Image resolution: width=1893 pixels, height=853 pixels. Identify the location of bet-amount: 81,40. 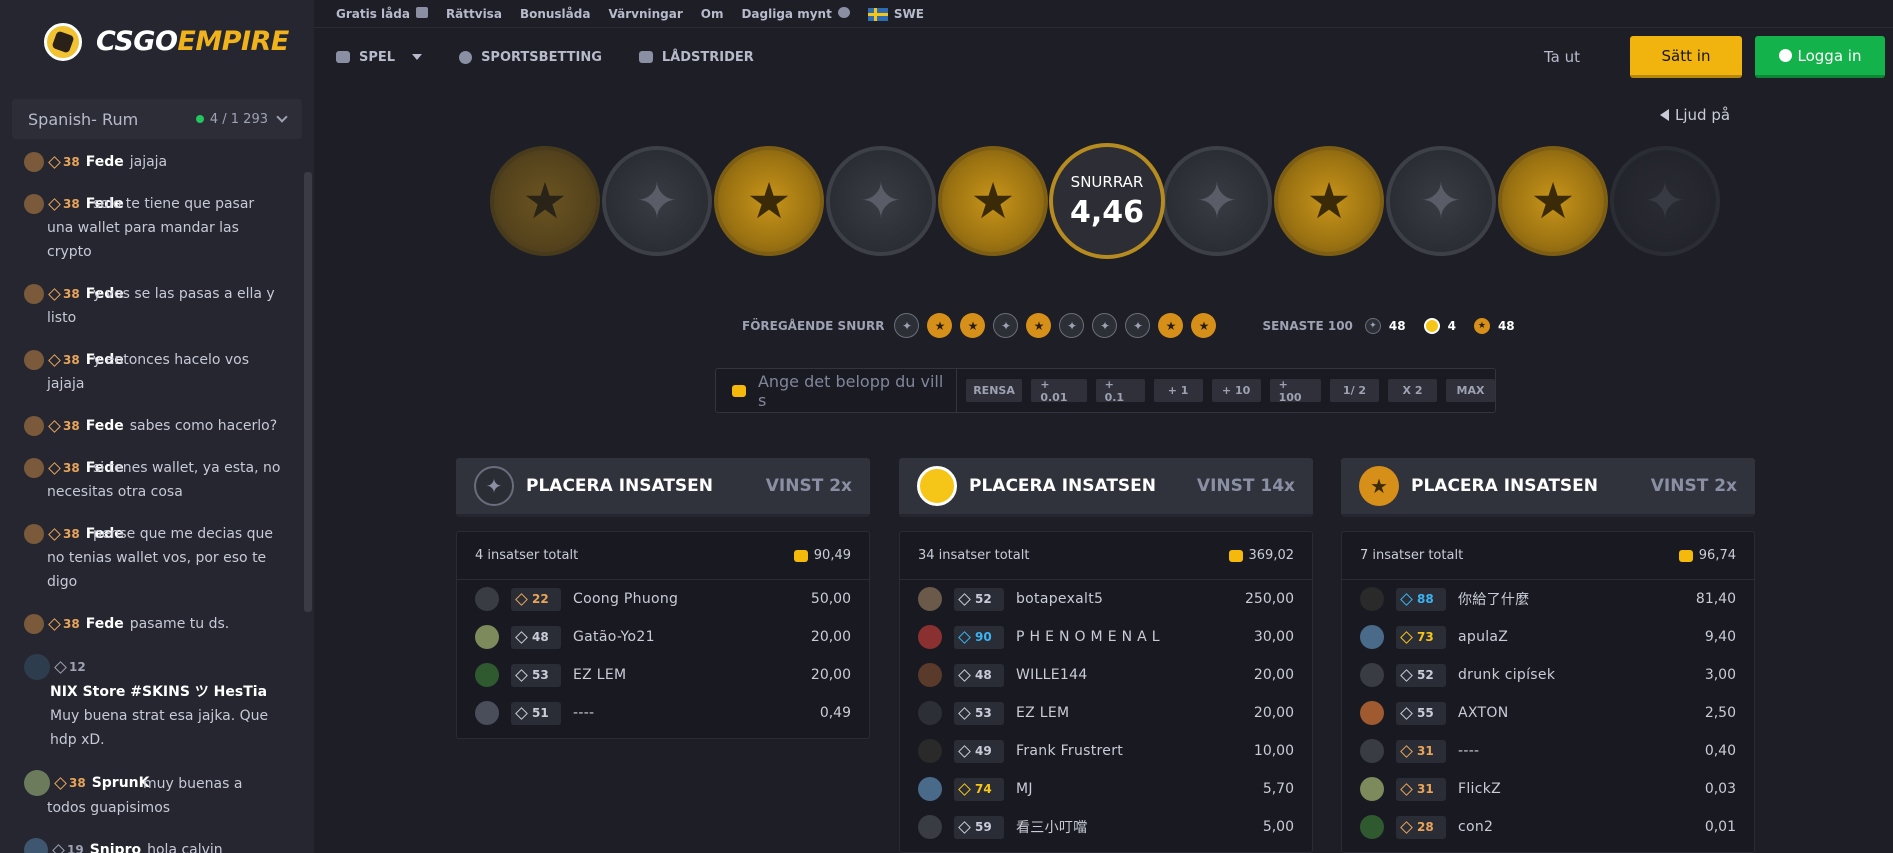
(1715, 599).